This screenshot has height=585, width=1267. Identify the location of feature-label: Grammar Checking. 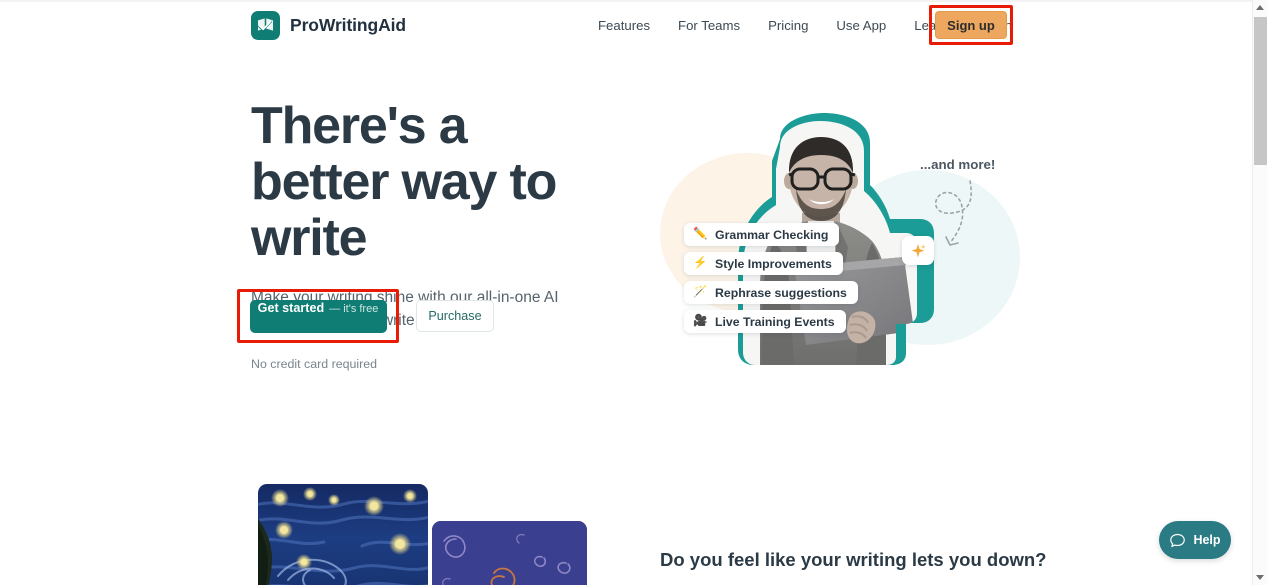
(772, 234).